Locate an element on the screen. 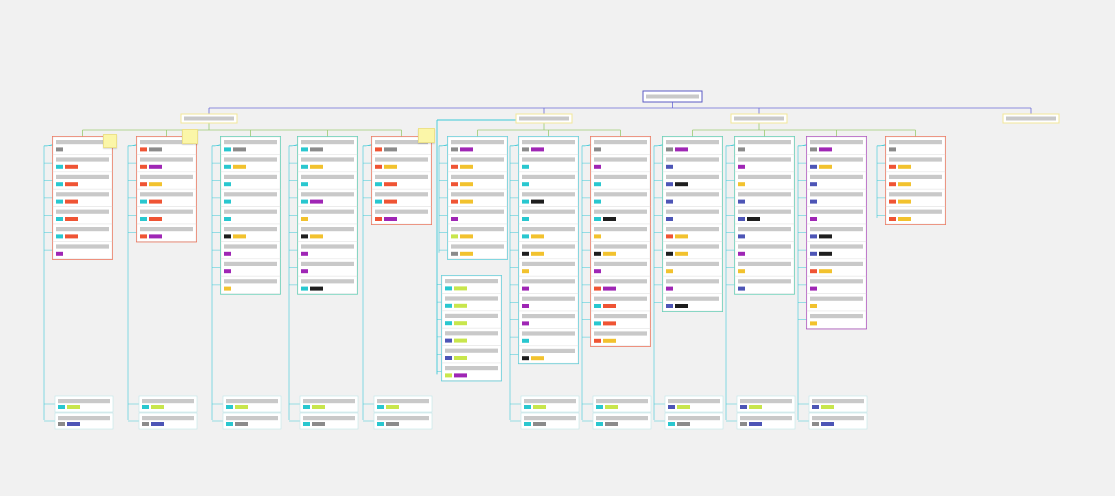  column-7-card-9-box is located at coordinates (548, 284).